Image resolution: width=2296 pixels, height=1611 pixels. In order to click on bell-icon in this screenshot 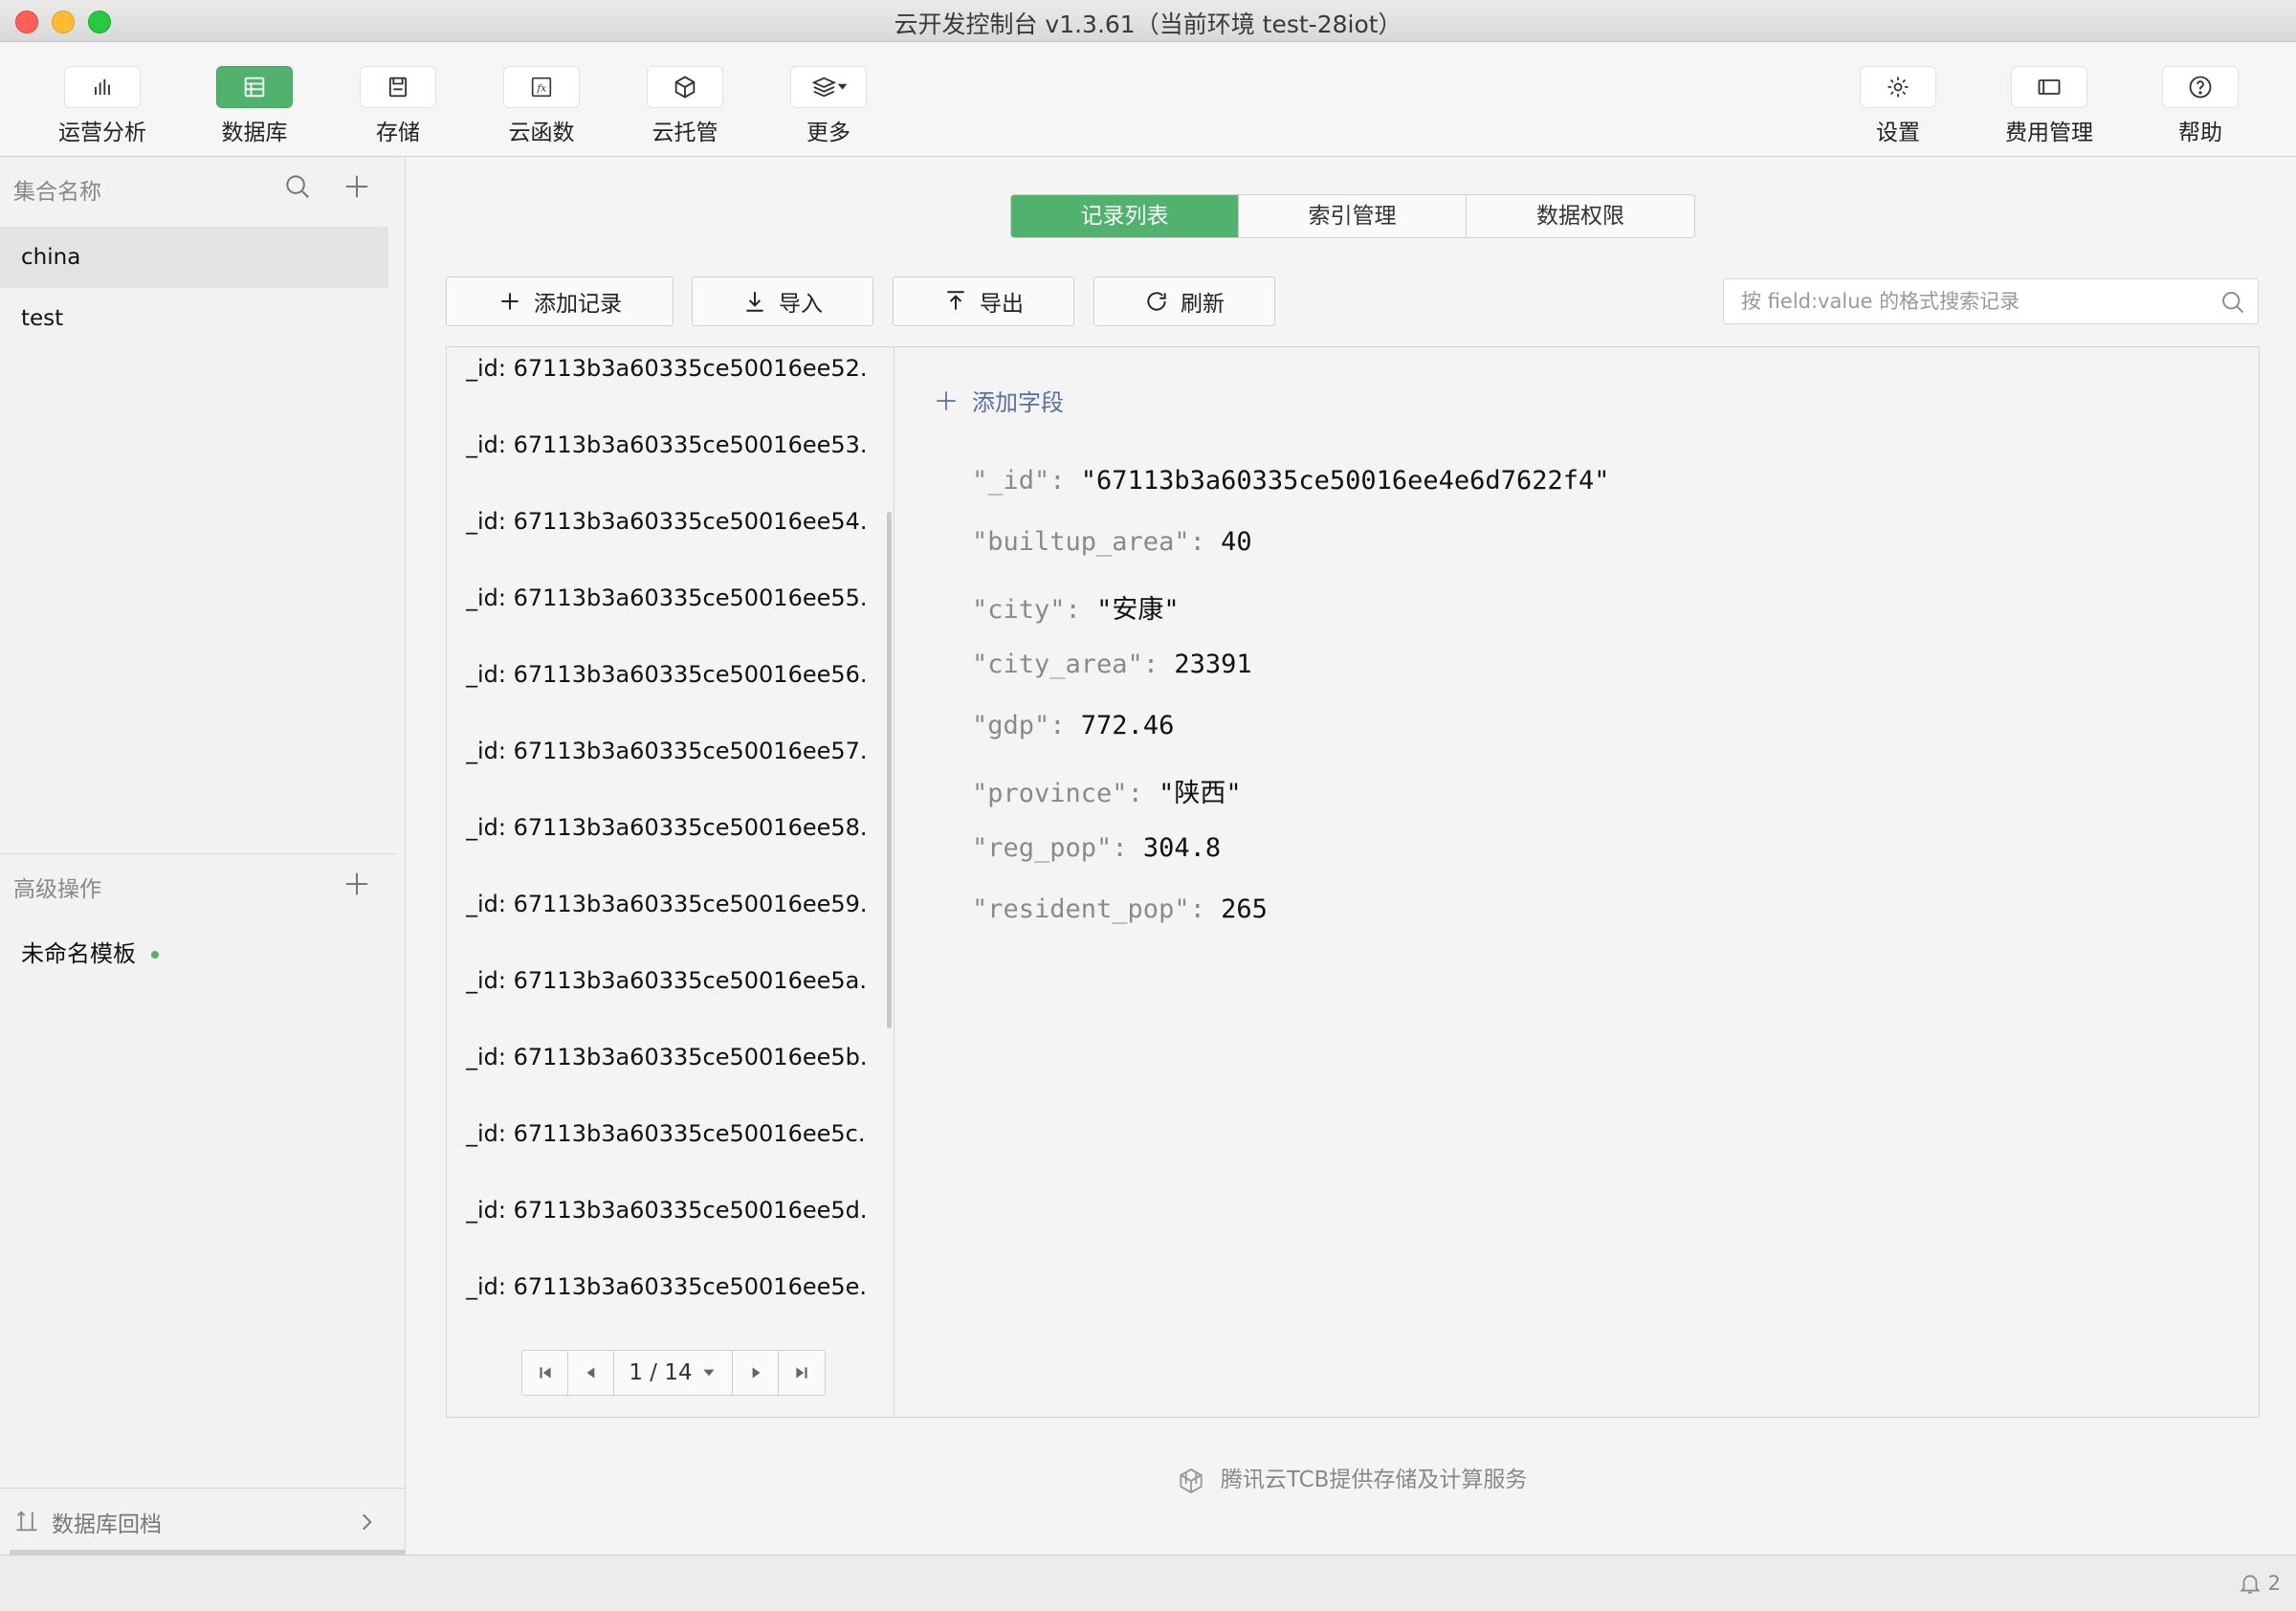, I will do `click(2250, 1585)`.